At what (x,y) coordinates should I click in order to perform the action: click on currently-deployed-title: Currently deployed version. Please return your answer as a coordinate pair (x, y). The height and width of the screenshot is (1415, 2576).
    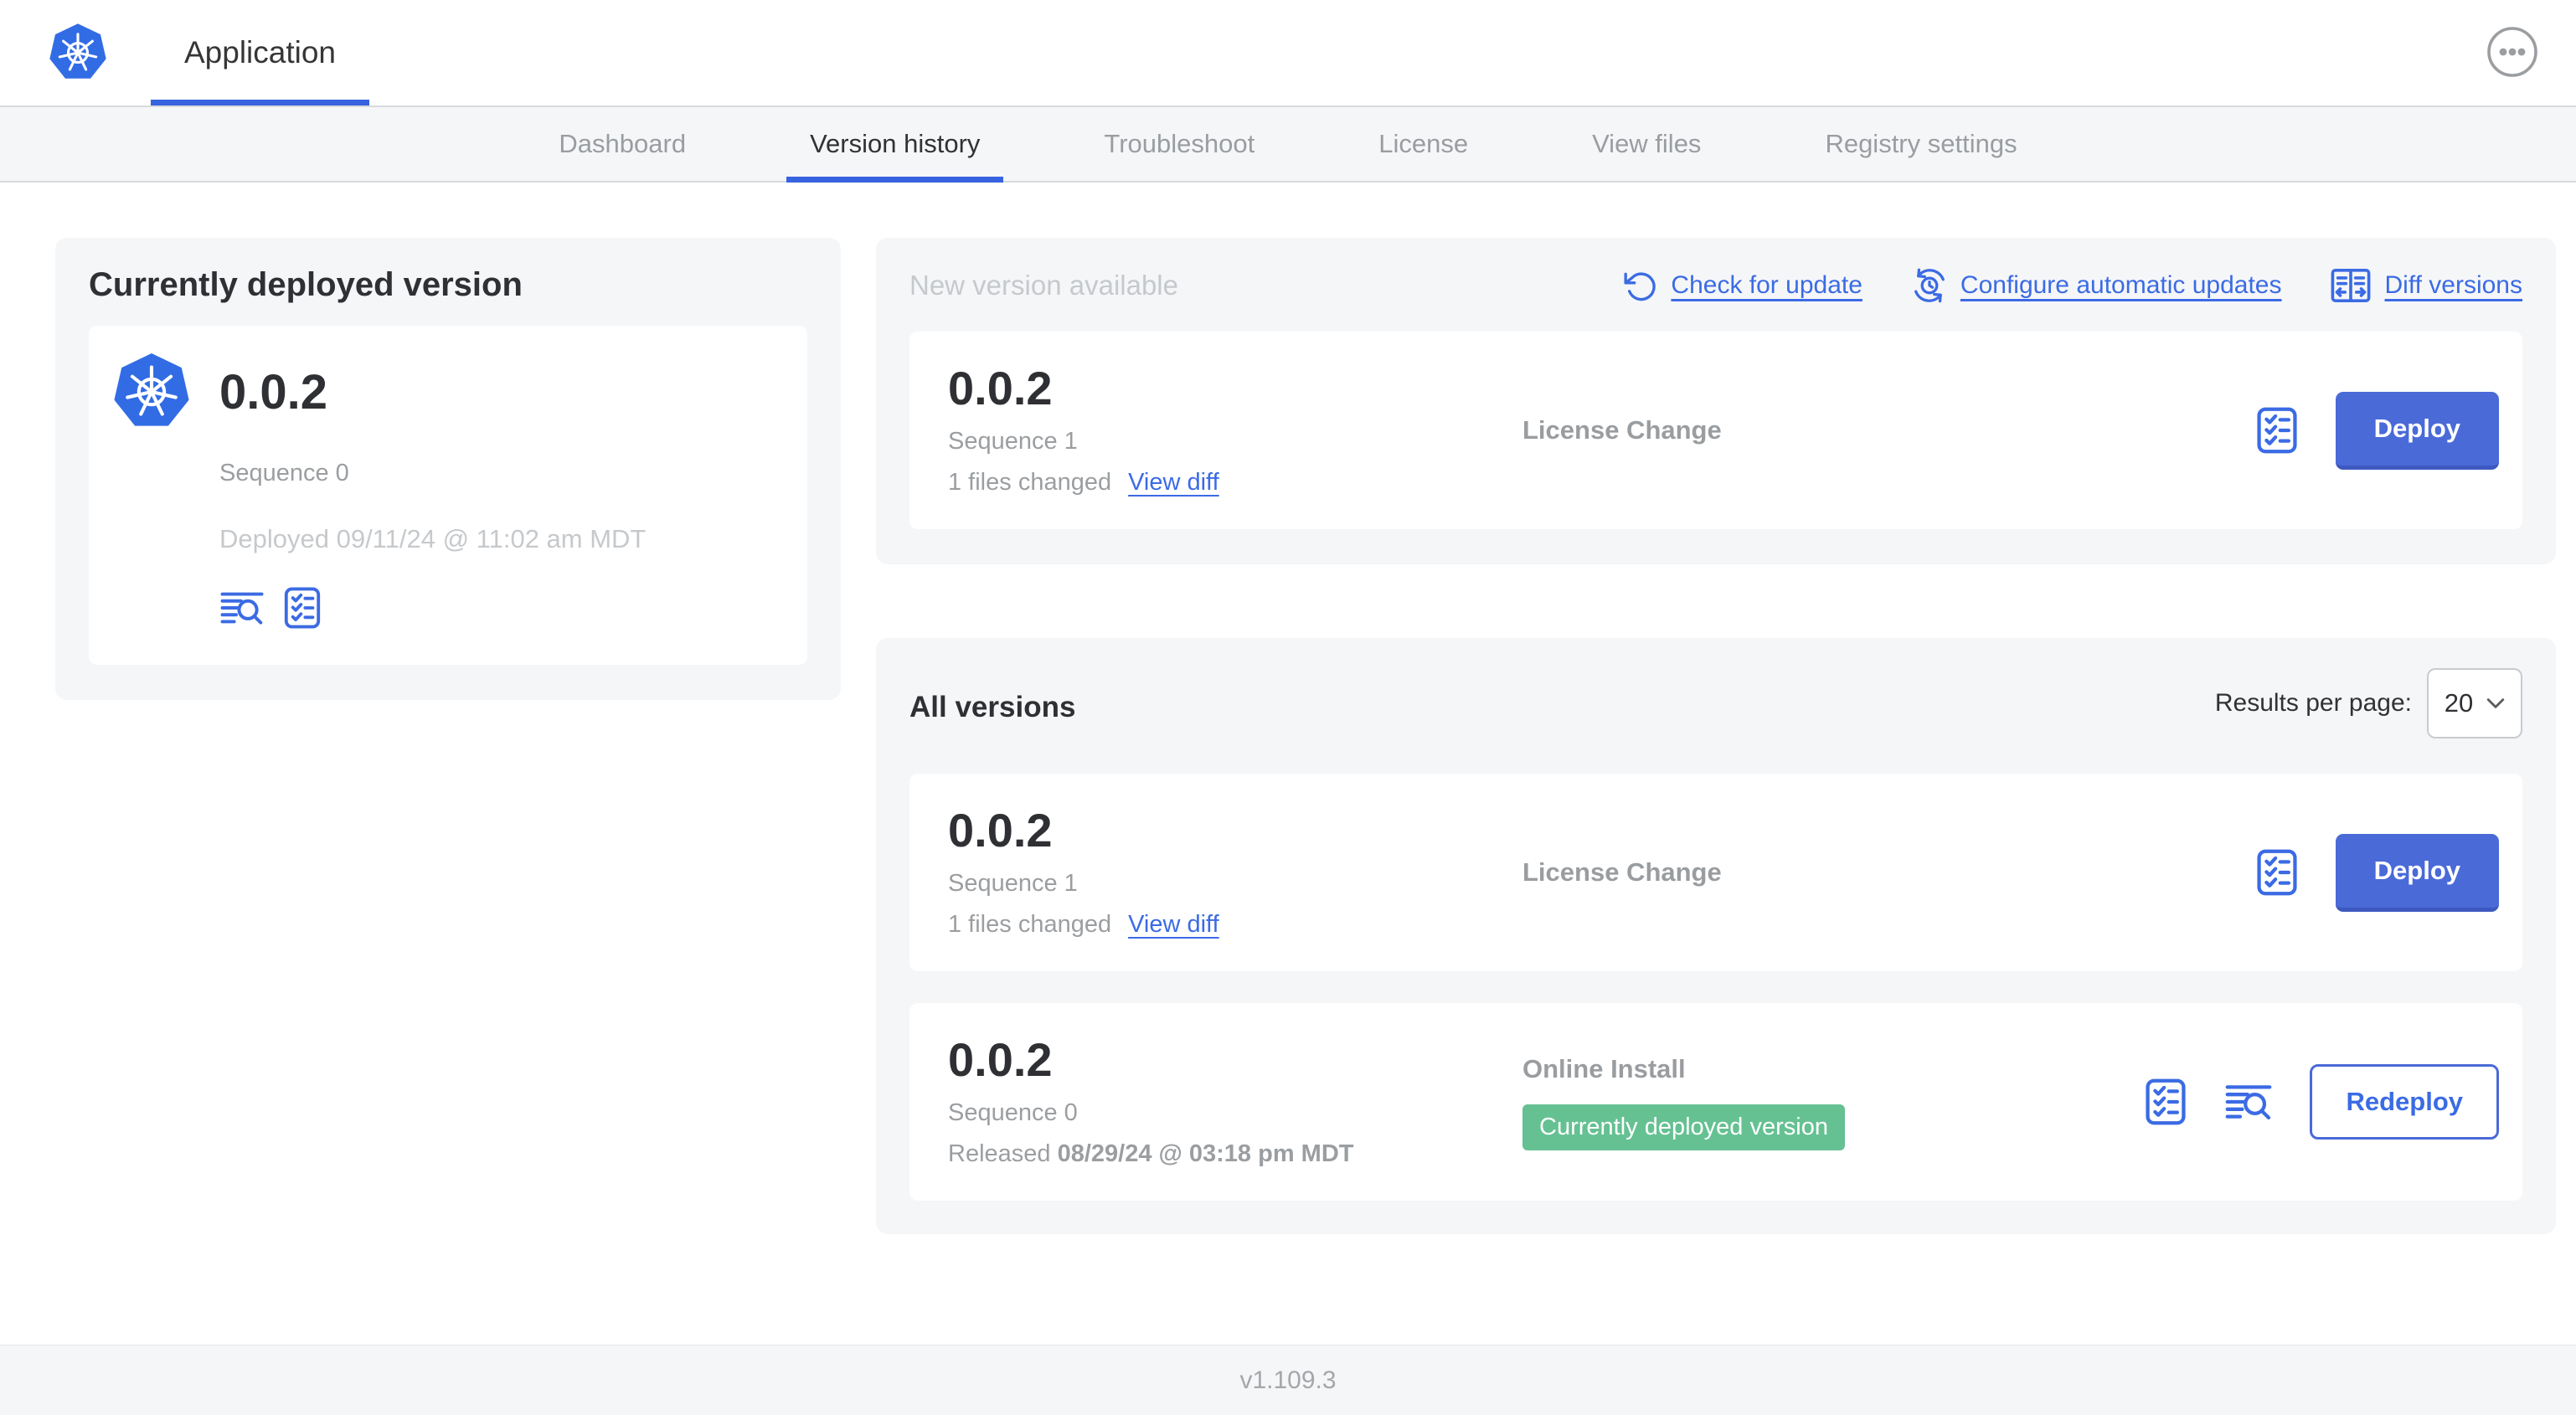
    Looking at the image, I should click on (306, 284).